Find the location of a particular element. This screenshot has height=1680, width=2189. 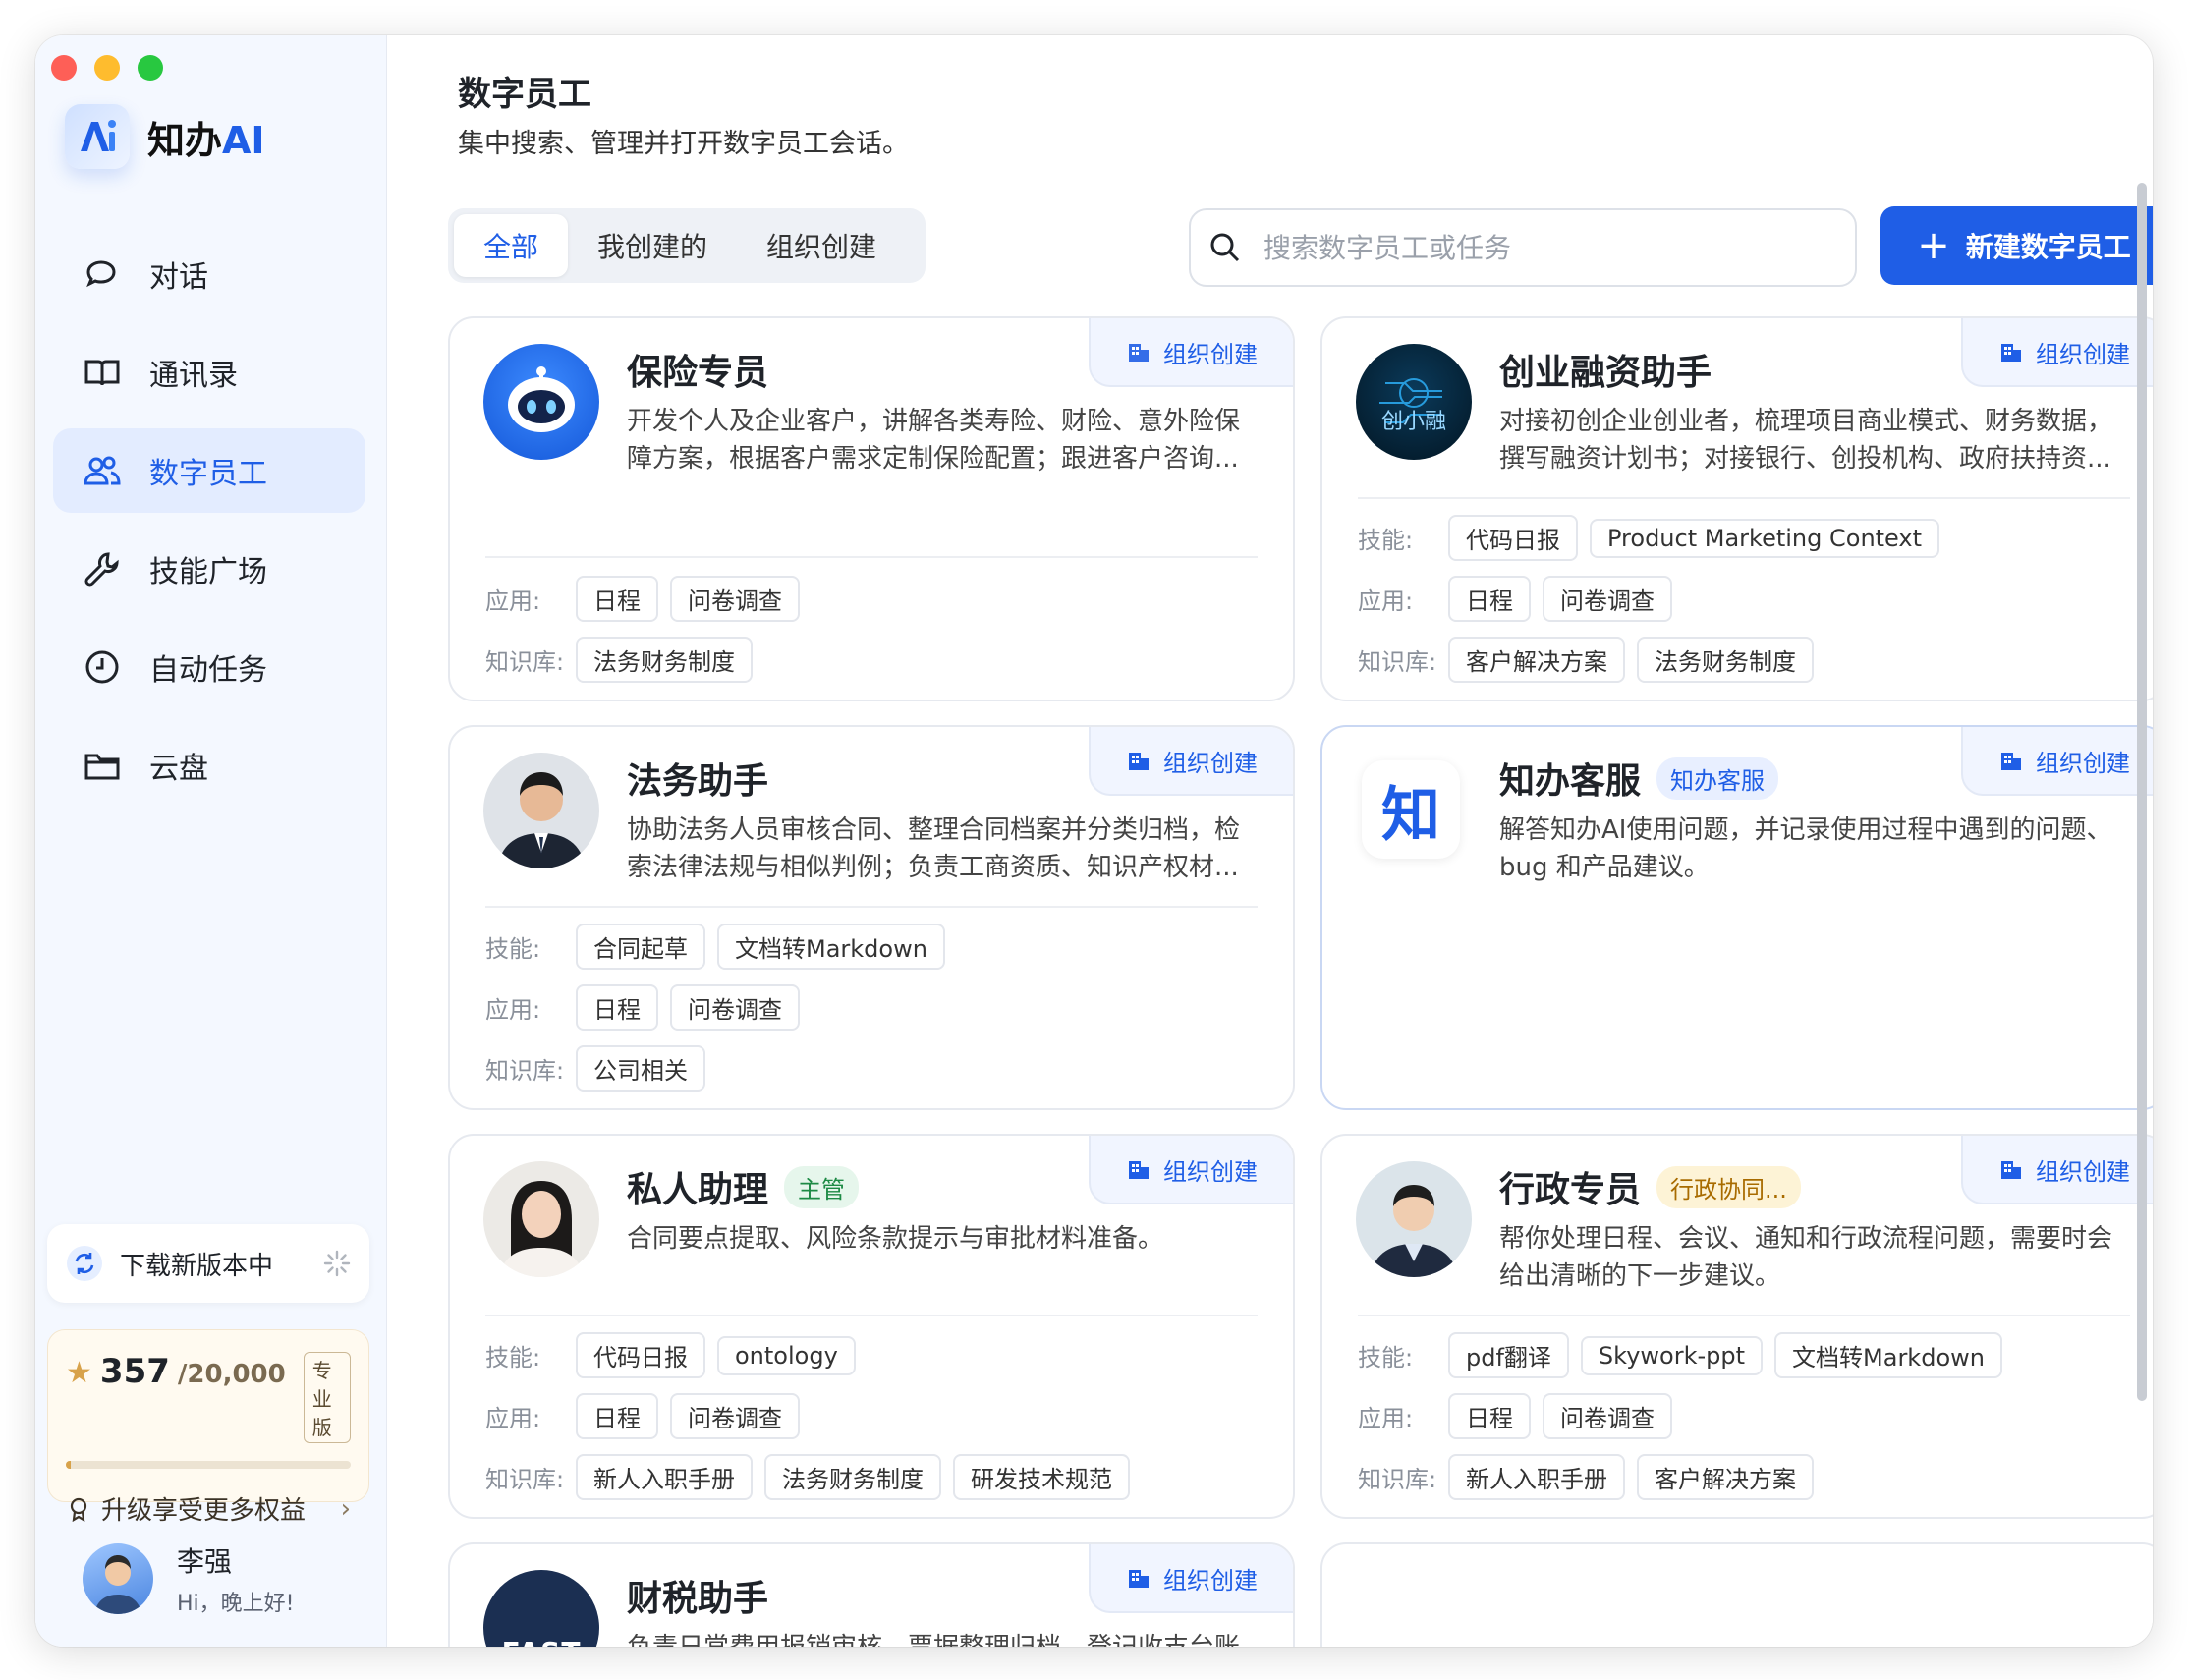

logo-icon is located at coordinates (97, 136).